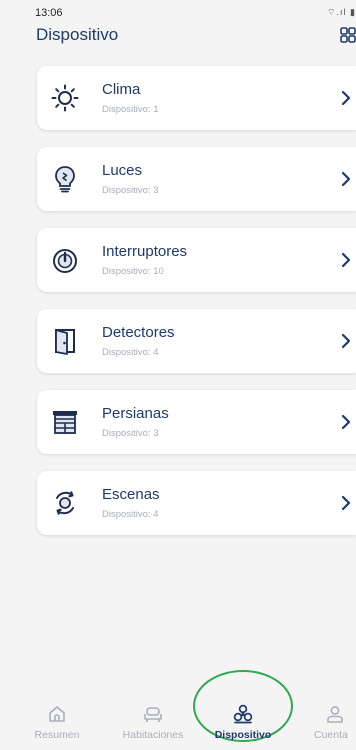 This screenshot has width=356, height=750. What do you see at coordinates (341, 12) in the screenshot?
I see `status-icons: ⌔.ıl ▮` at bounding box center [341, 12].